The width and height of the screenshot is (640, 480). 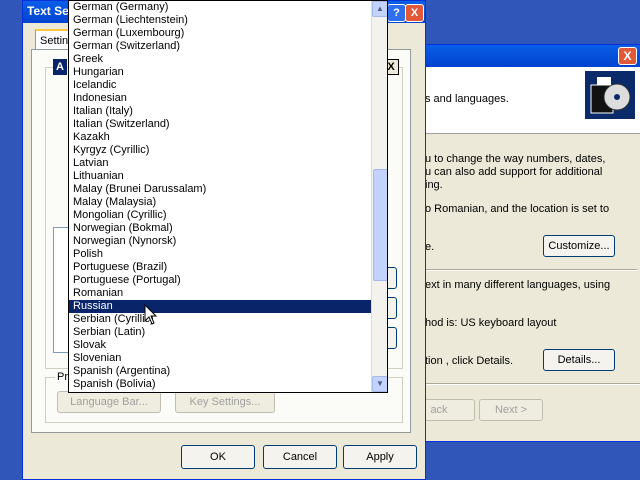 I want to click on location-text: o Romanian, and the location is set to, so click(x=517, y=209).